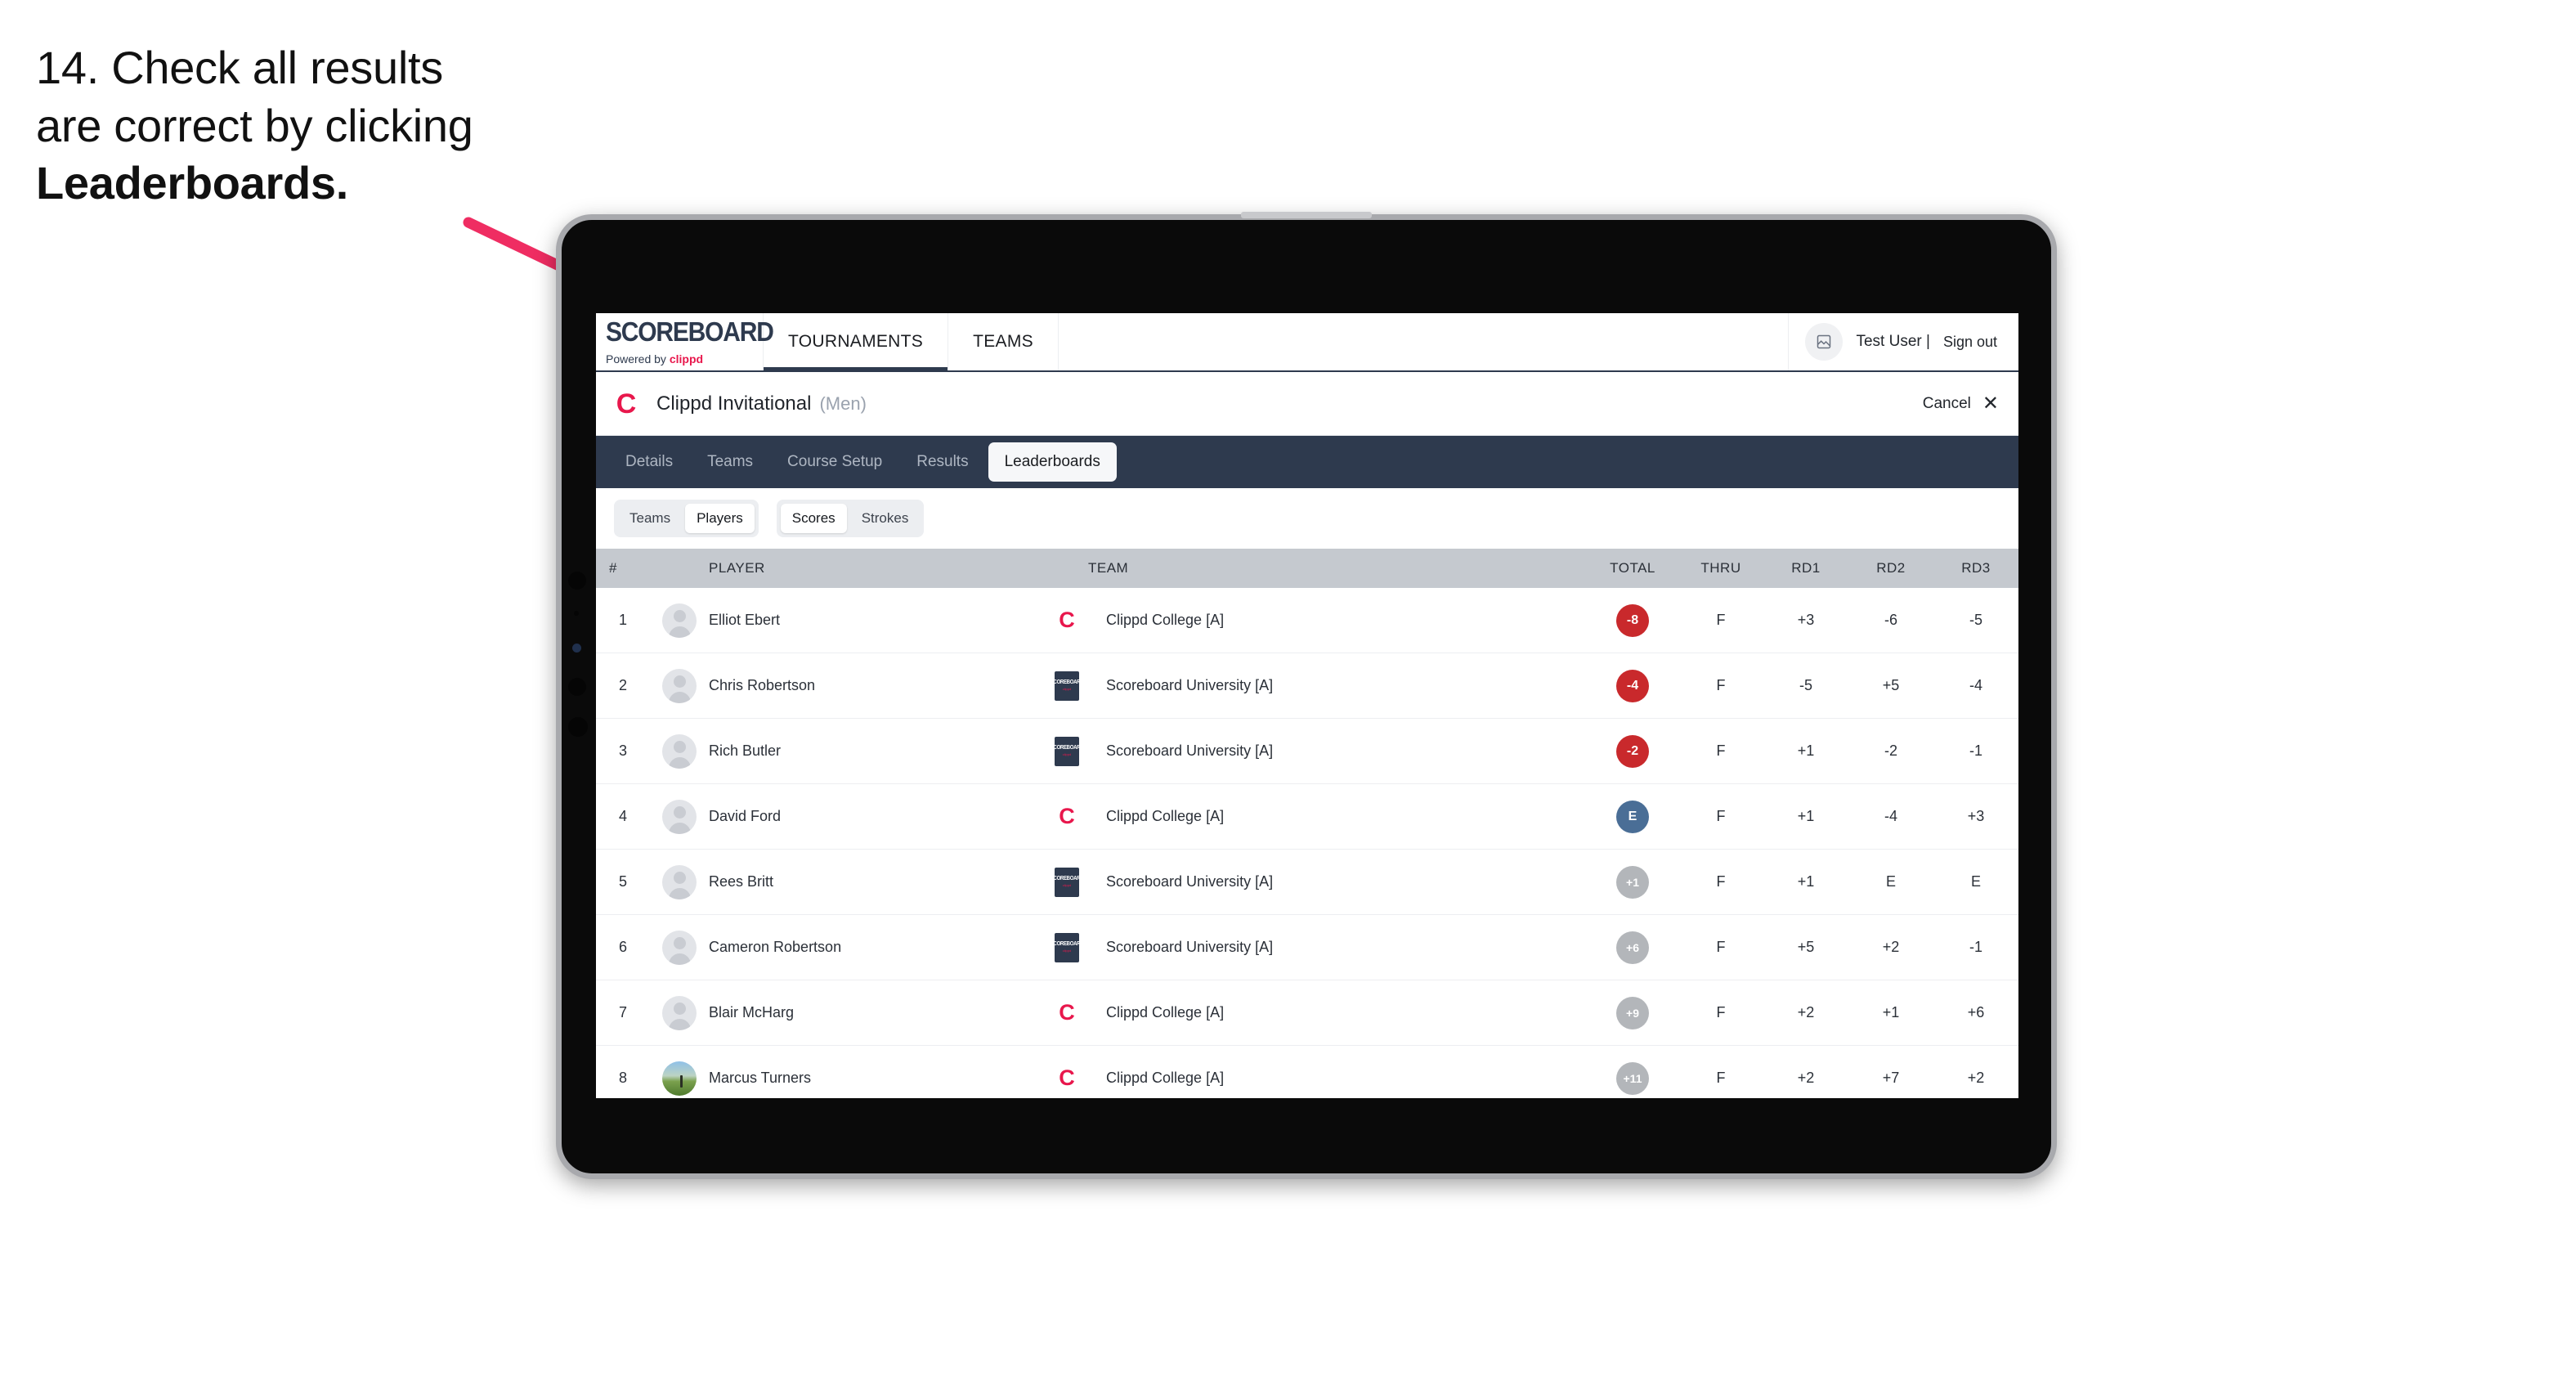 This screenshot has height=1386, width=2576. I want to click on scope-toggle-players: Players, so click(720, 518).